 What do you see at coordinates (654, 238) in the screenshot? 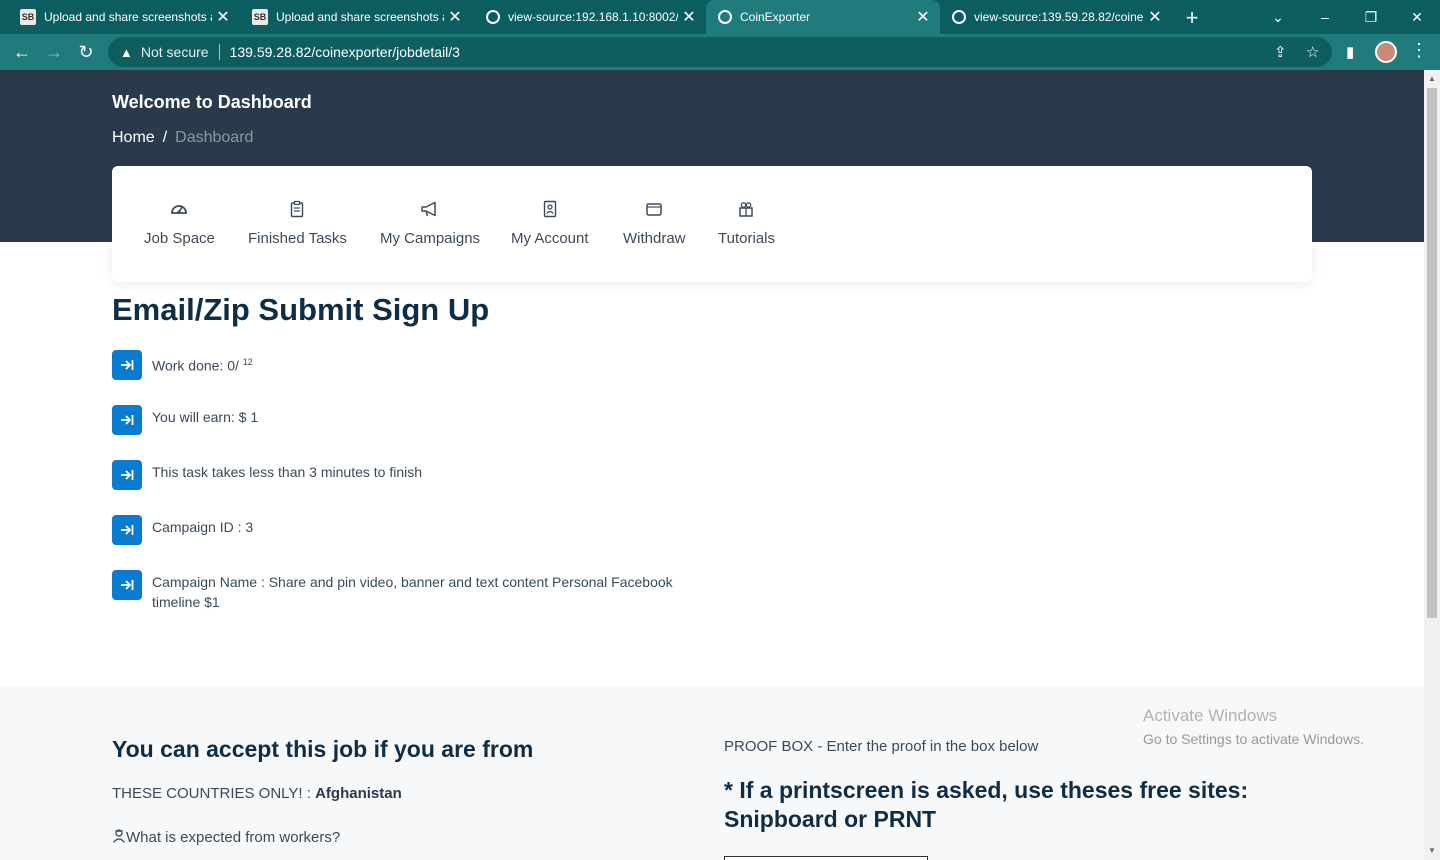
I see `menu-item-label: Withdraw` at bounding box center [654, 238].